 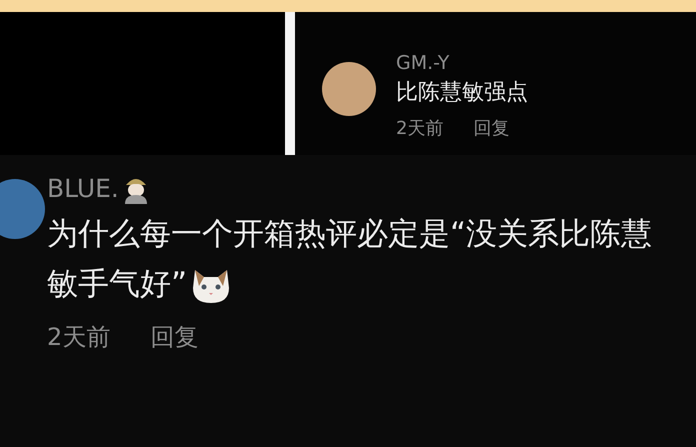 I want to click on username: GM.-Y, so click(x=423, y=63).